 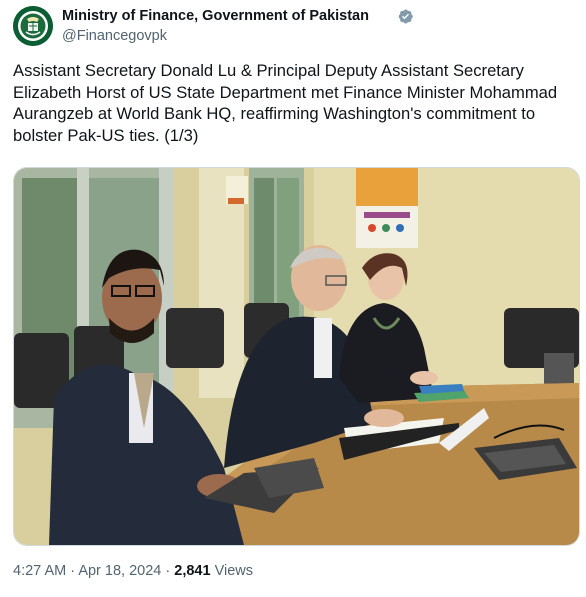 I want to click on verified-badge-icon, so click(x=405, y=16).